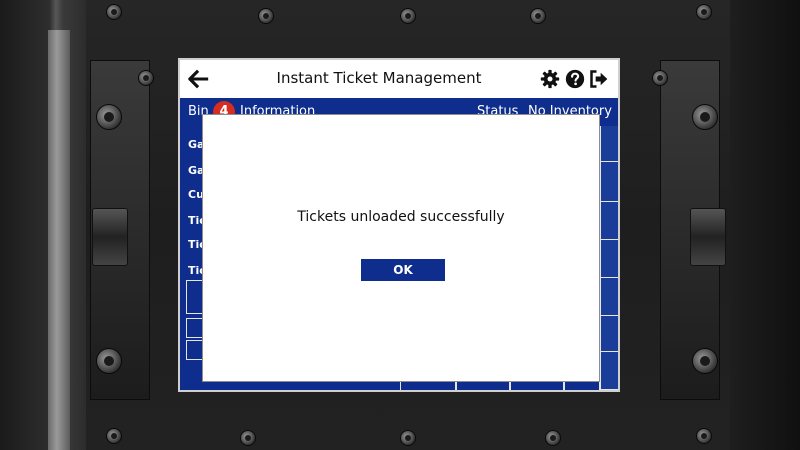 This screenshot has height=450, width=800. What do you see at coordinates (708, 237) in the screenshot?
I see `latch-right` at bounding box center [708, 237].